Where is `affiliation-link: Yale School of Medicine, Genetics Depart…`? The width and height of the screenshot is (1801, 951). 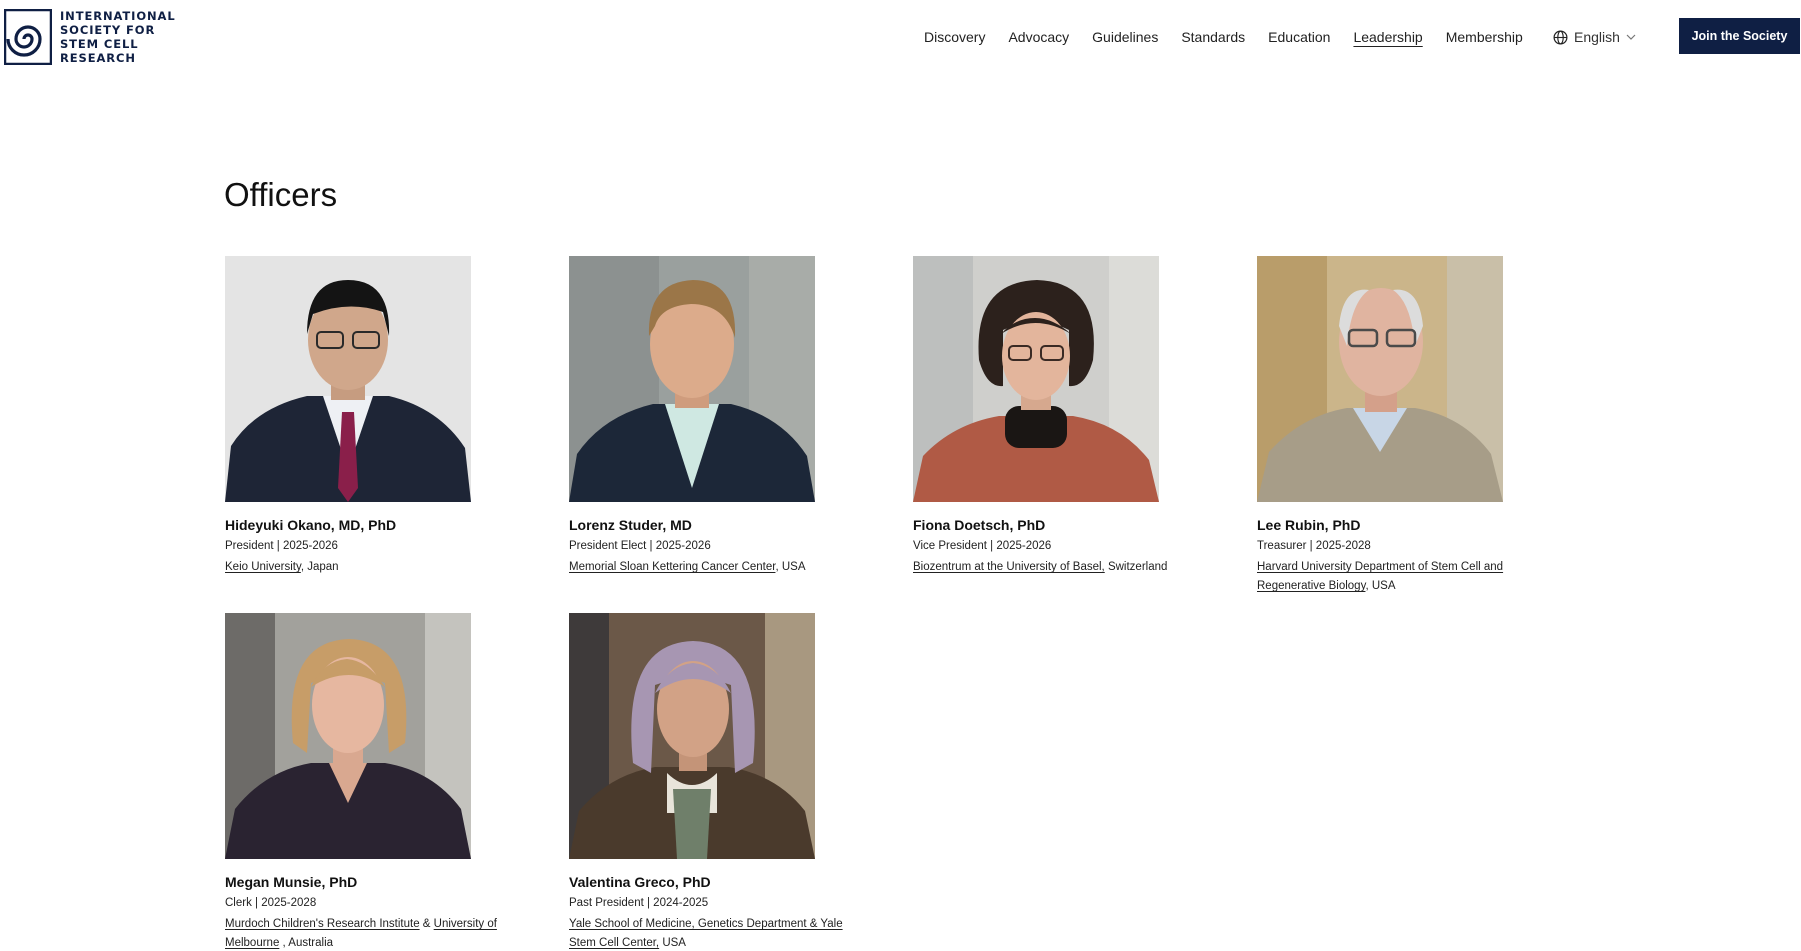
affiliation-link: Yale School of Medicine, Genetics Depart… is located at coordinates (706, 933).